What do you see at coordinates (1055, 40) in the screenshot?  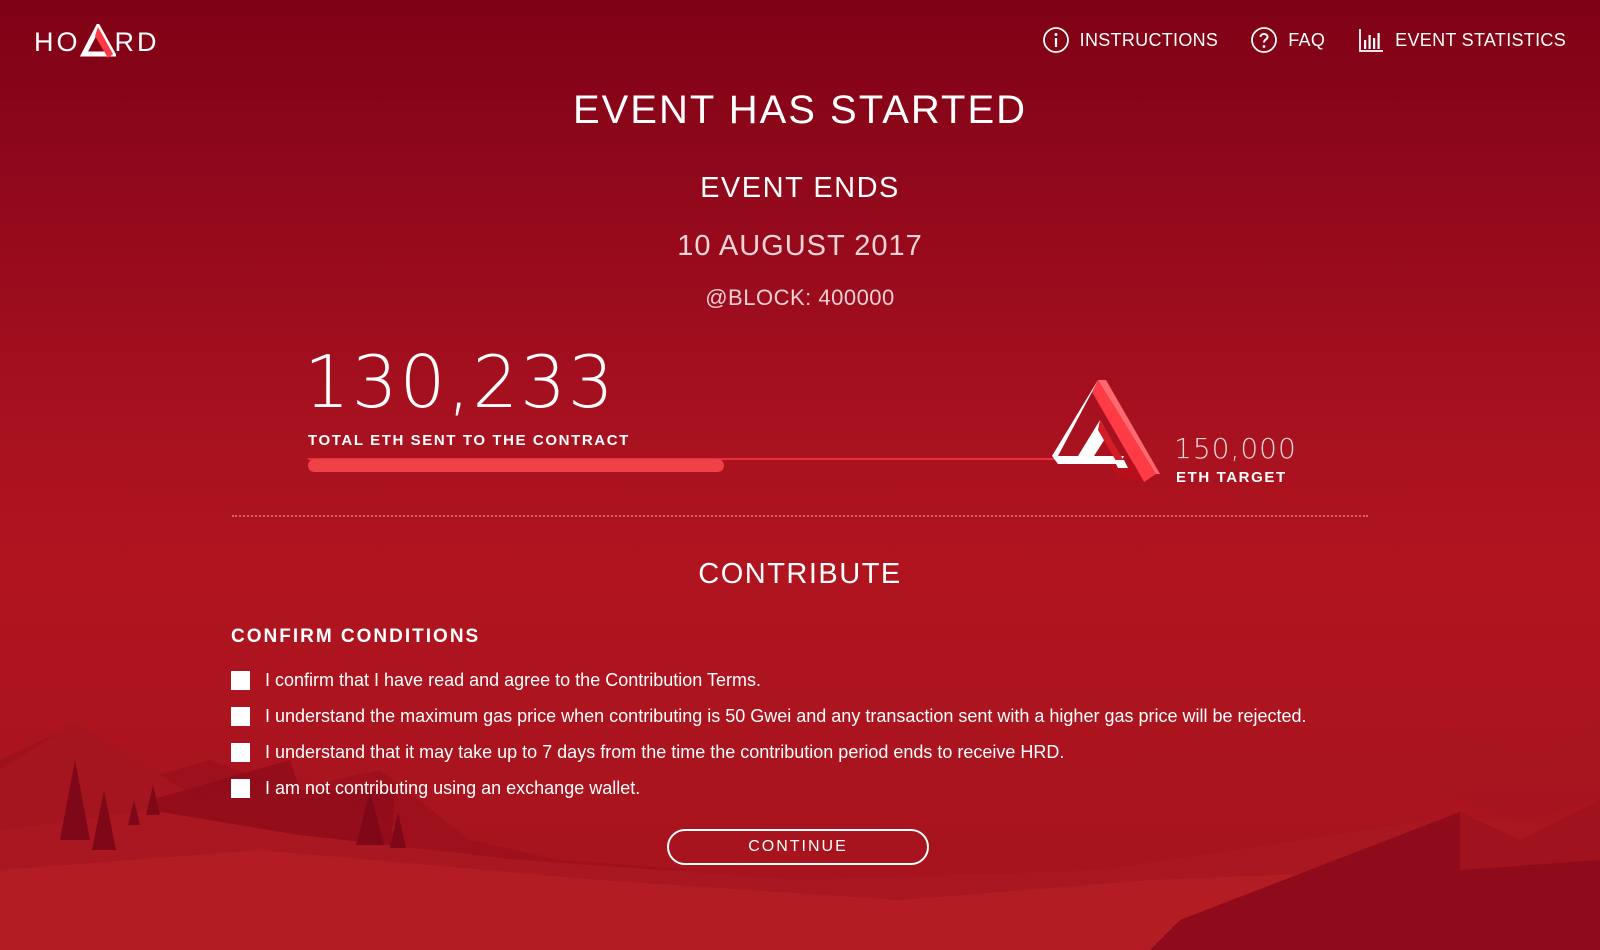 I see `info-icon` at bounding box center [1055, 40].